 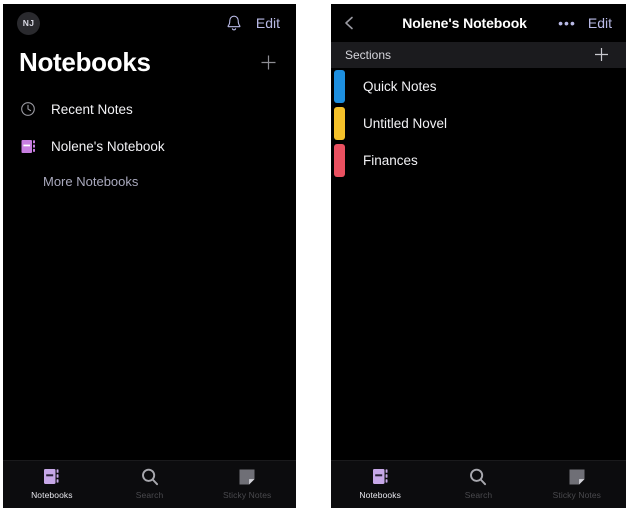 What do you see at coordinates (349, 23) in the screenshot?
I see `chevron-left-icon` at bounding box center [349, 23].